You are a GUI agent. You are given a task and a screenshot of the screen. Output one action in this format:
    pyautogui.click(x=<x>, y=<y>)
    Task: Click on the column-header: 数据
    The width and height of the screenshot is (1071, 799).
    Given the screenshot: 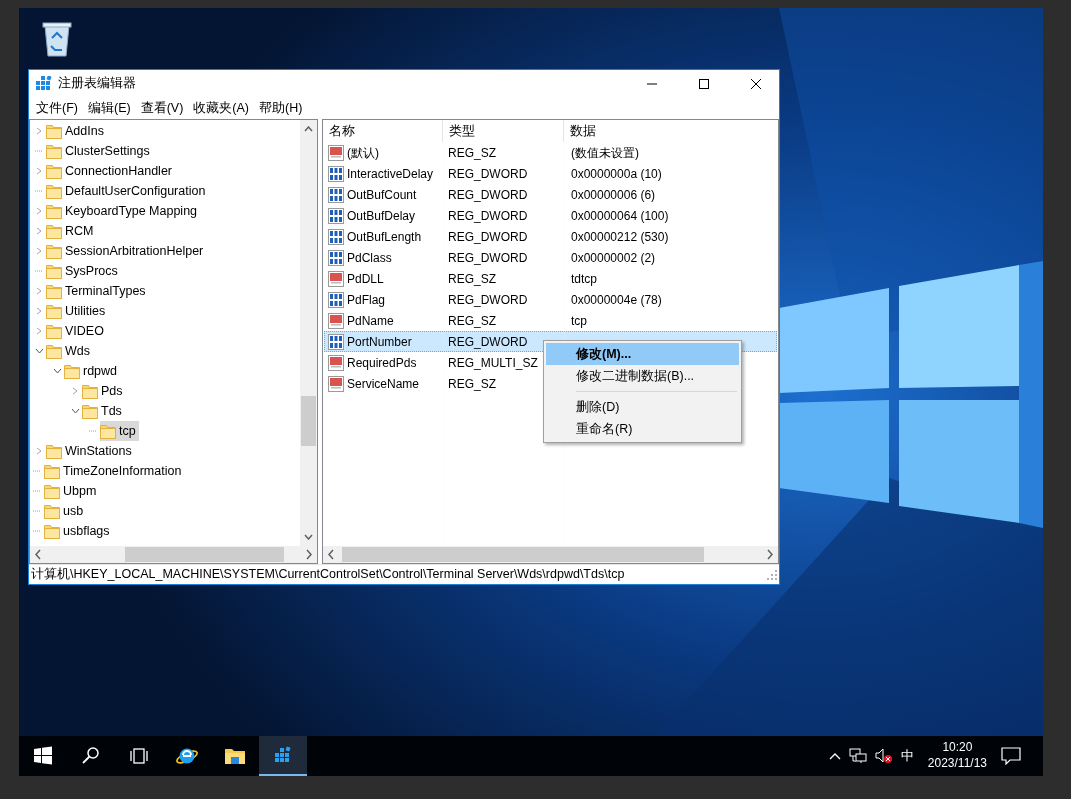 What is the action you would take?
    pyautogui.click(x=671, y=131)
    